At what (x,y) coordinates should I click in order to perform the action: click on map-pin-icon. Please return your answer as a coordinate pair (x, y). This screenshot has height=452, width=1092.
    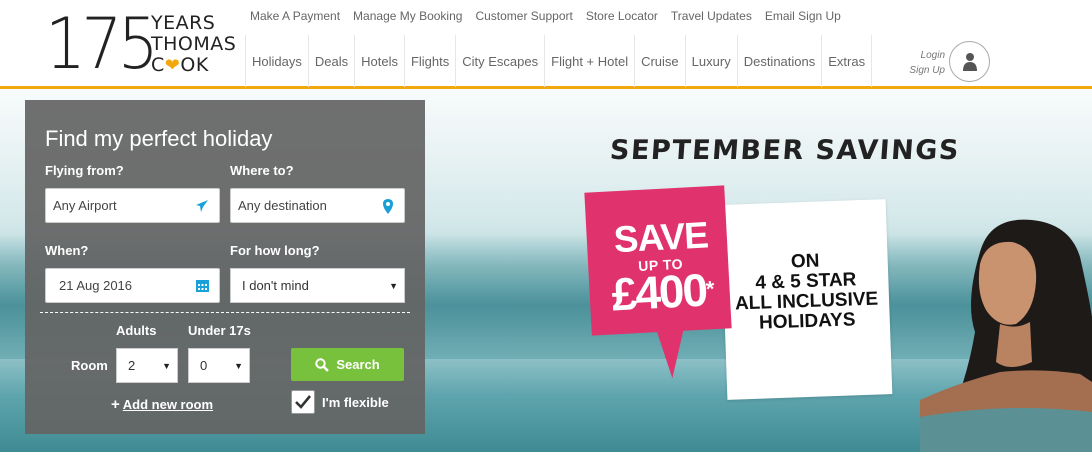
    Looking at the image, I should click on (388, 206).